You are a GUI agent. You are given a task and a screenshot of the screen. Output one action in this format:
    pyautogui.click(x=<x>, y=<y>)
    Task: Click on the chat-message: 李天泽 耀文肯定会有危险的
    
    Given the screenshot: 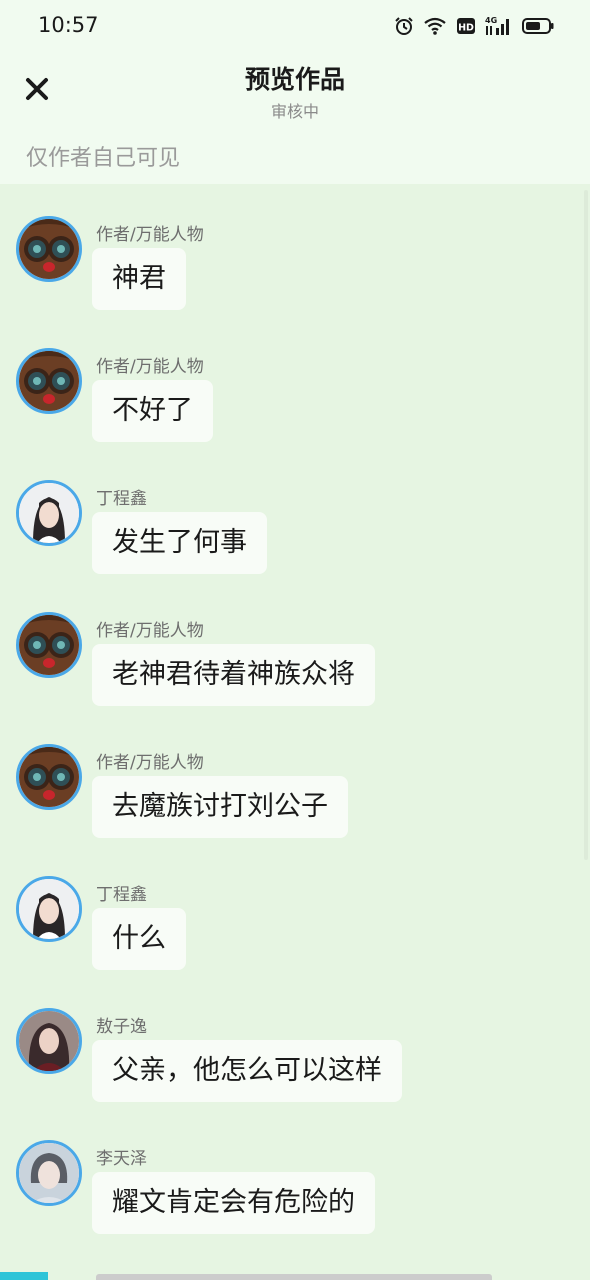 What is the action you would take?
    pyautogui.click(x=295, y=1173)
    